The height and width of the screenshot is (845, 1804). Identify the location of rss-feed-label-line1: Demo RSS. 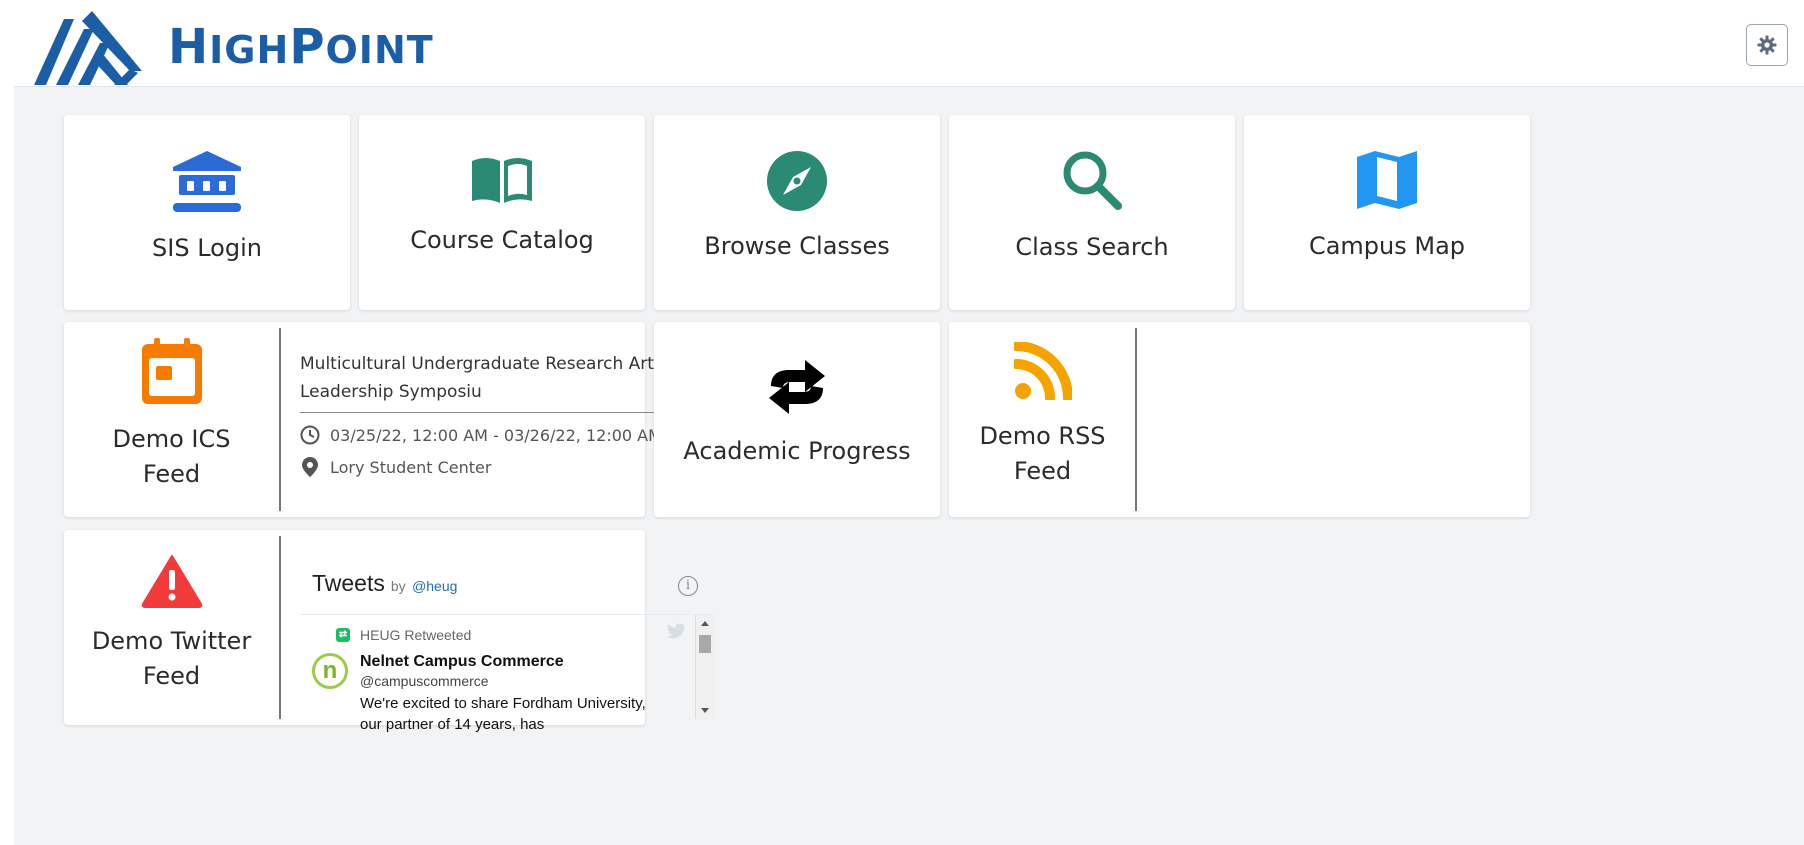
(1042, 436).